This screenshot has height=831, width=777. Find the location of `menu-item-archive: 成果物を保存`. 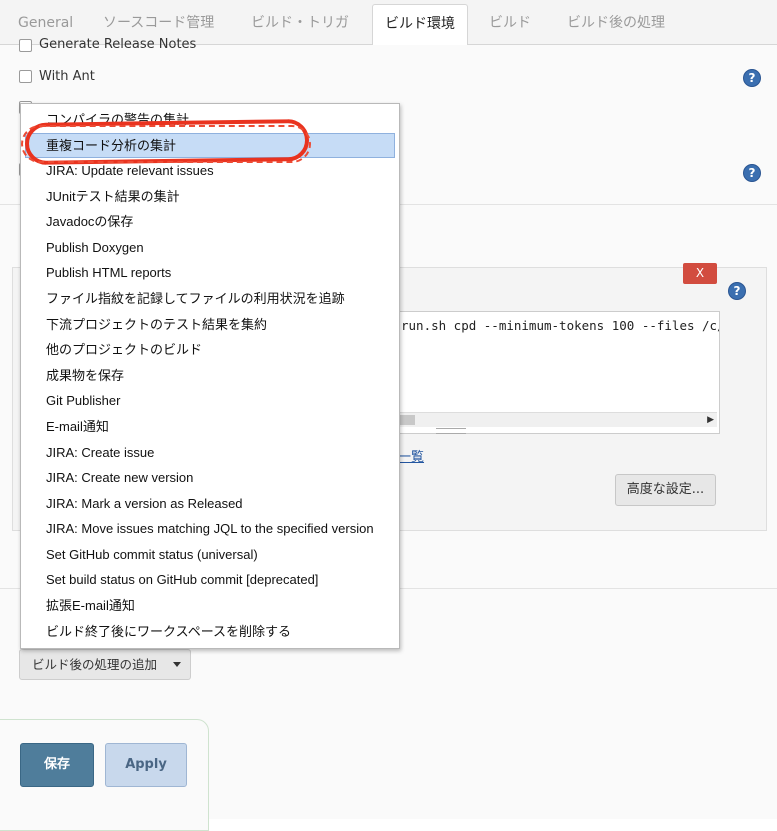

menu-item-archive: 成果物を保存 is located at coordinates (210, 375).